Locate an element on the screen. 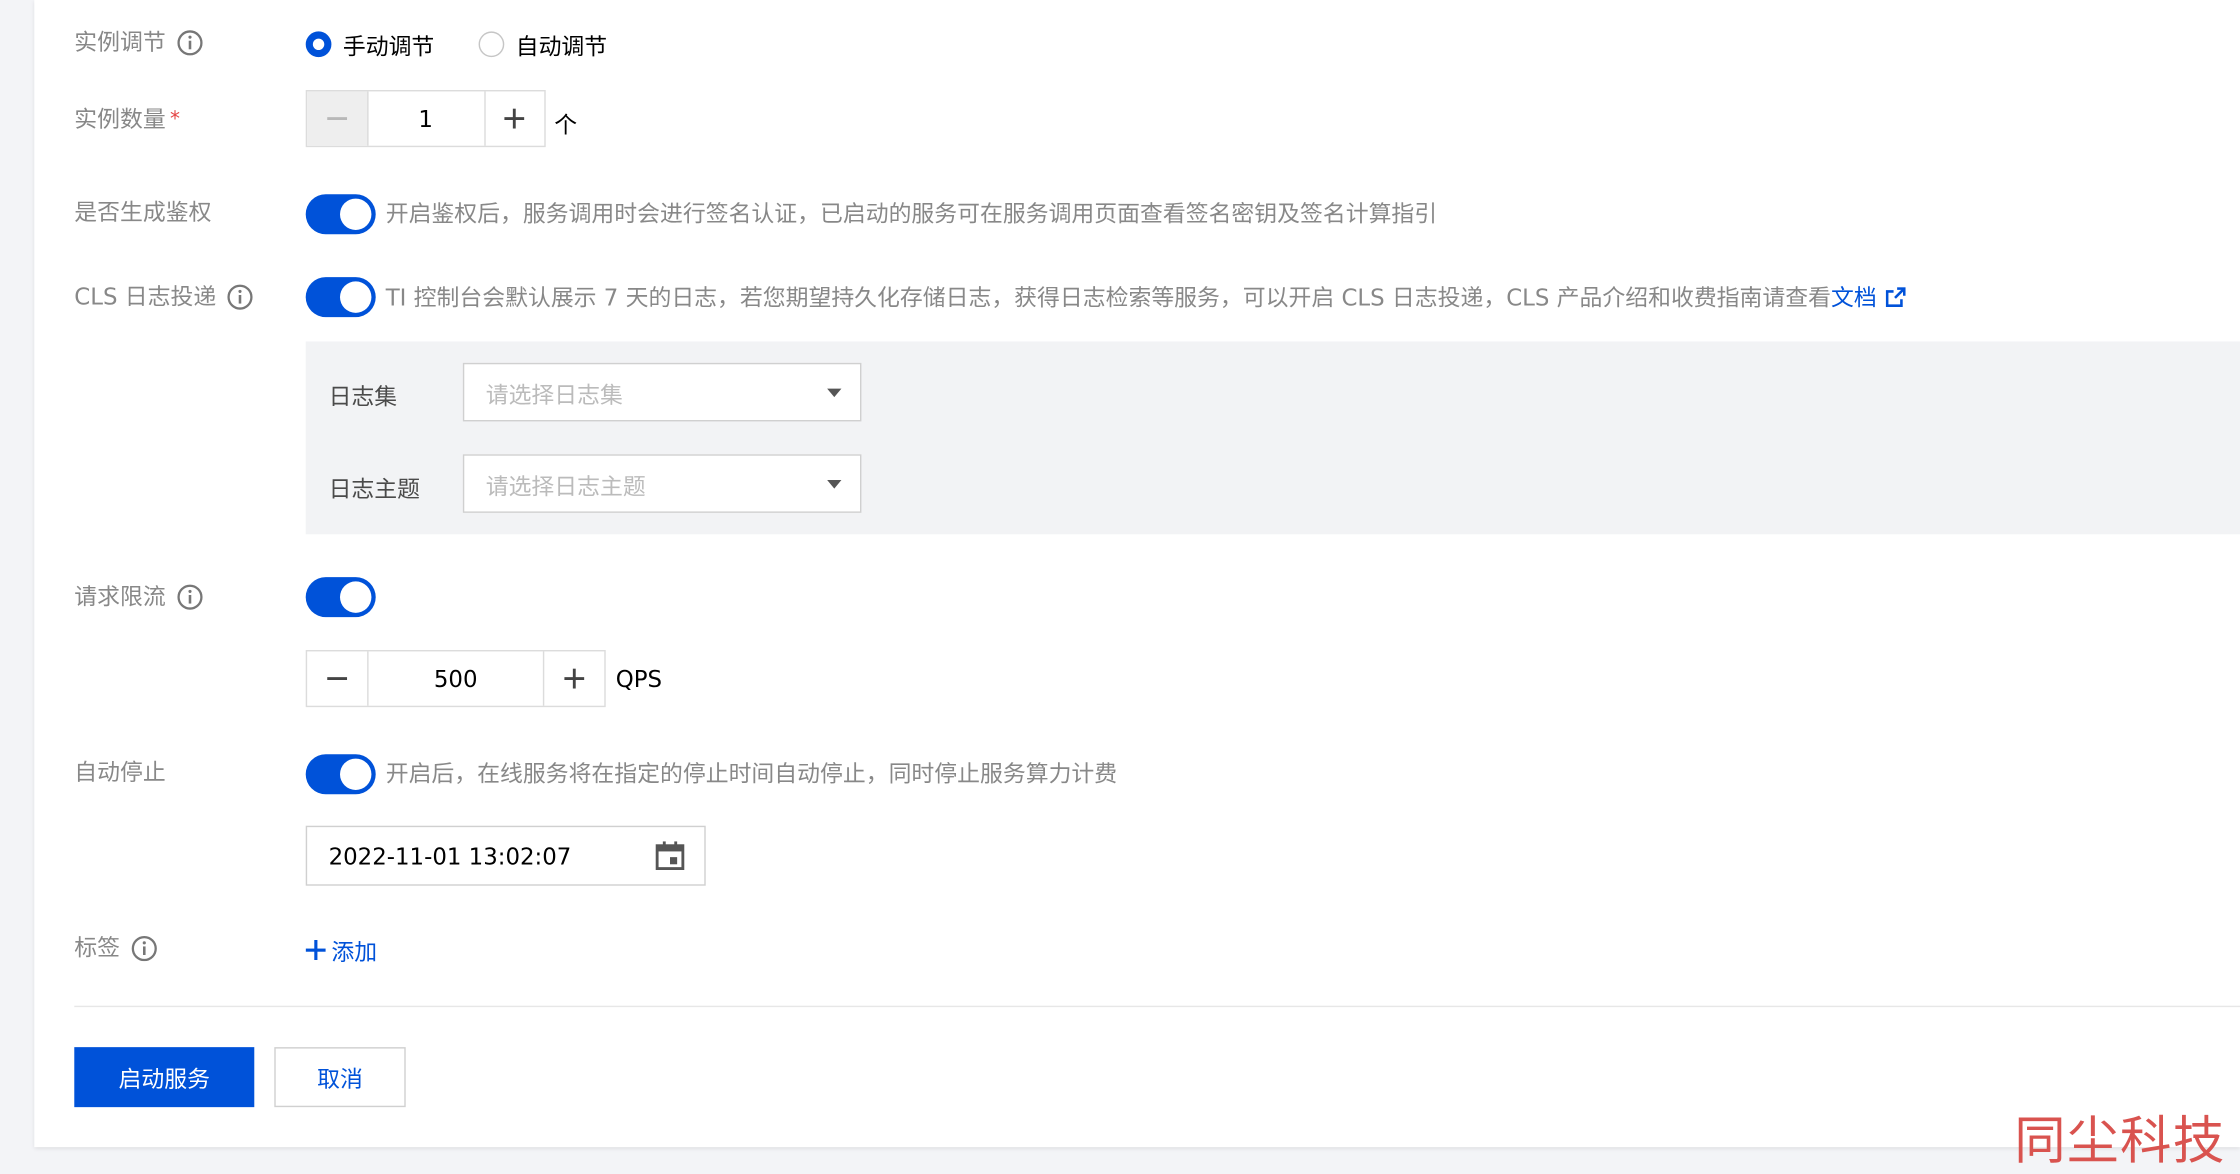  auth-label: 是否生成鉴权 is located at coordinates (142, 213).